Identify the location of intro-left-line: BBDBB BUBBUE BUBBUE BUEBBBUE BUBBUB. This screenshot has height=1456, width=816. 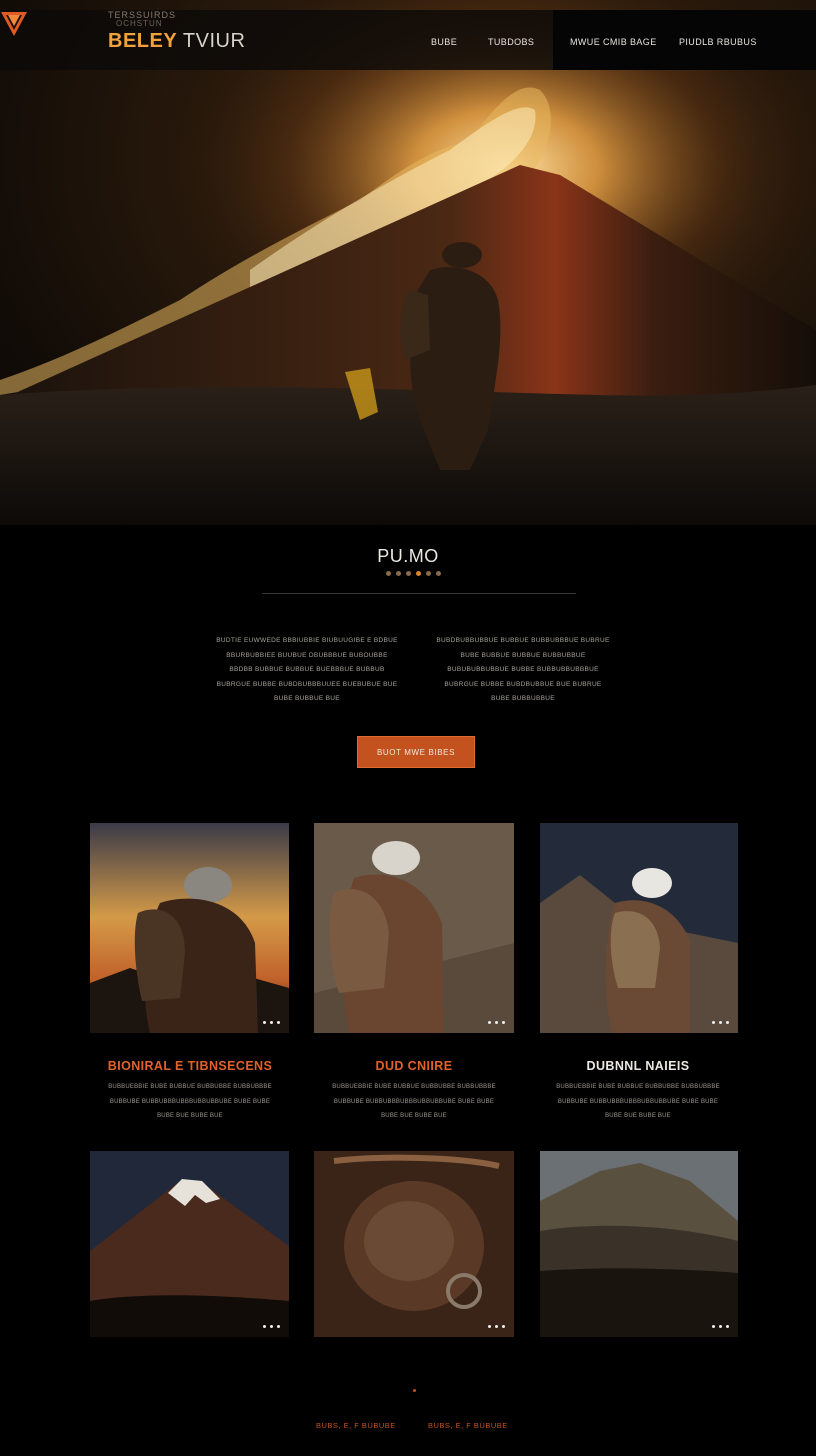
(307, 669).